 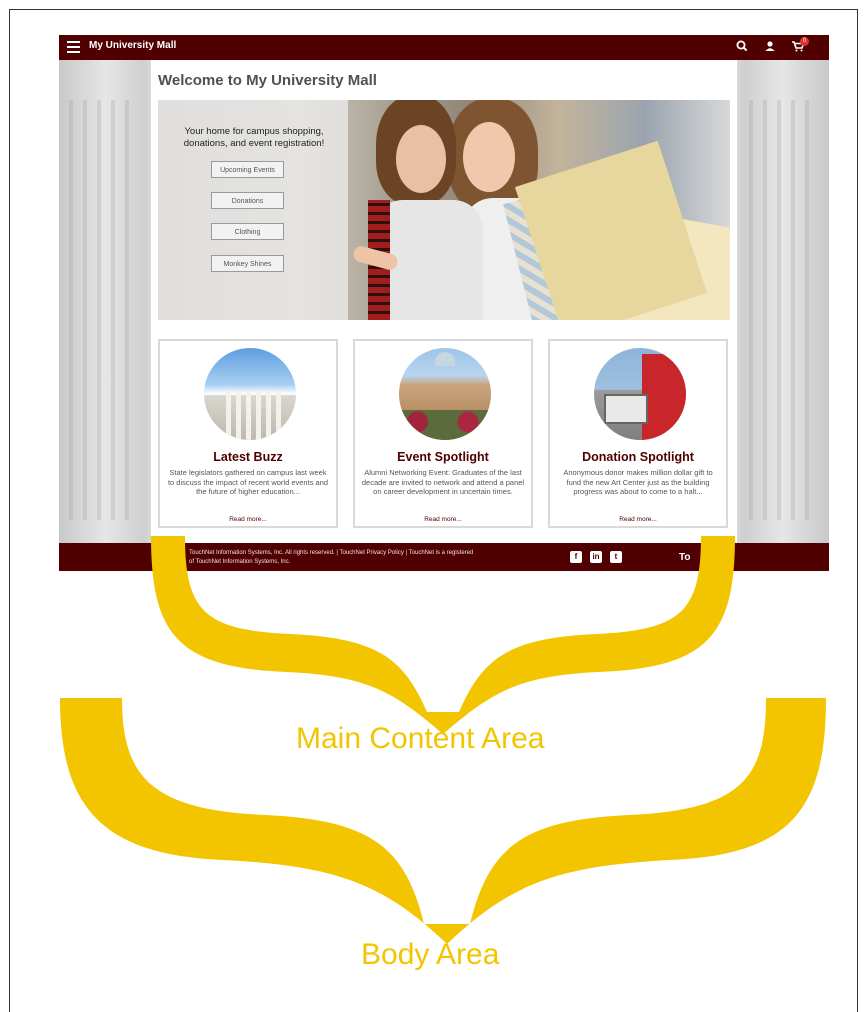 I want to click on main-content-brace, so click(x=443, y=635).